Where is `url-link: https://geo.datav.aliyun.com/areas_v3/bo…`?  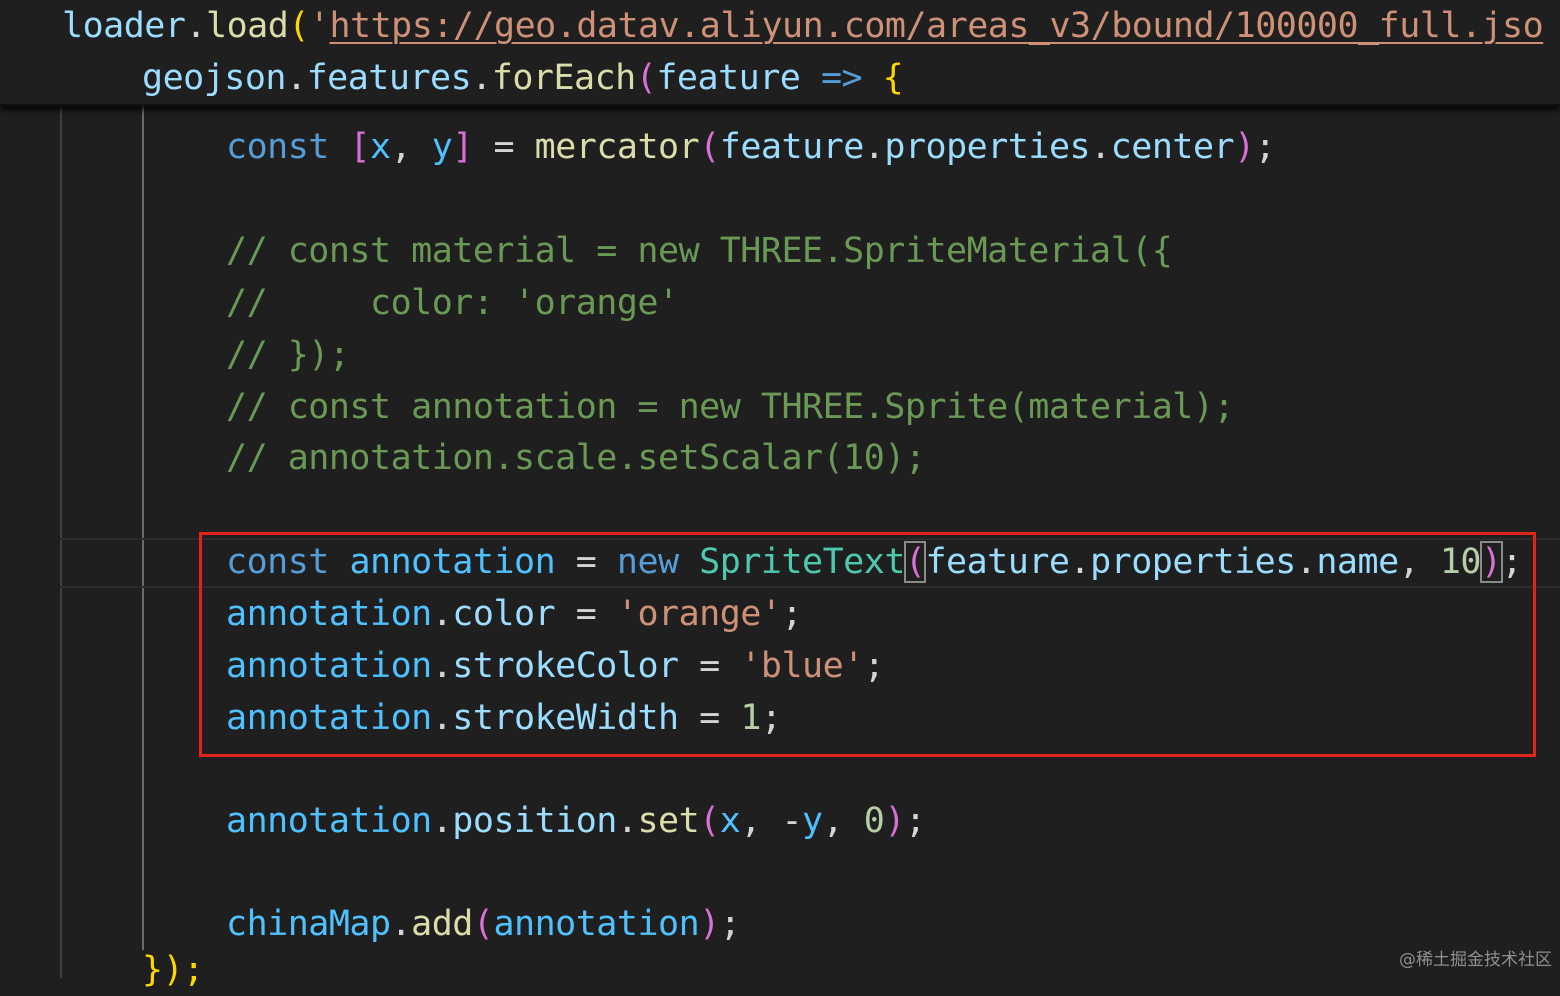
url-link: https://geo.datav.aliyun.com/areas_v3/bo… is located at coordinates (936, 26).